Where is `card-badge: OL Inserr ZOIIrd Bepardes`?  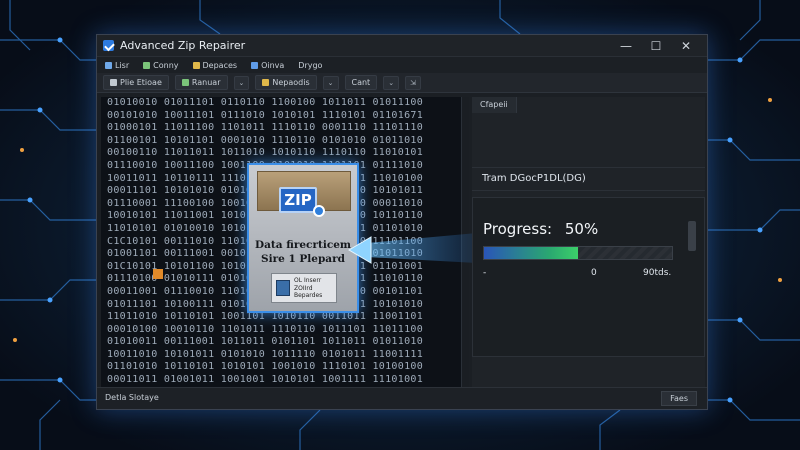
card-badge: OL Inserr ZOIIrd Bepardes is located at coordinates (304, 288).